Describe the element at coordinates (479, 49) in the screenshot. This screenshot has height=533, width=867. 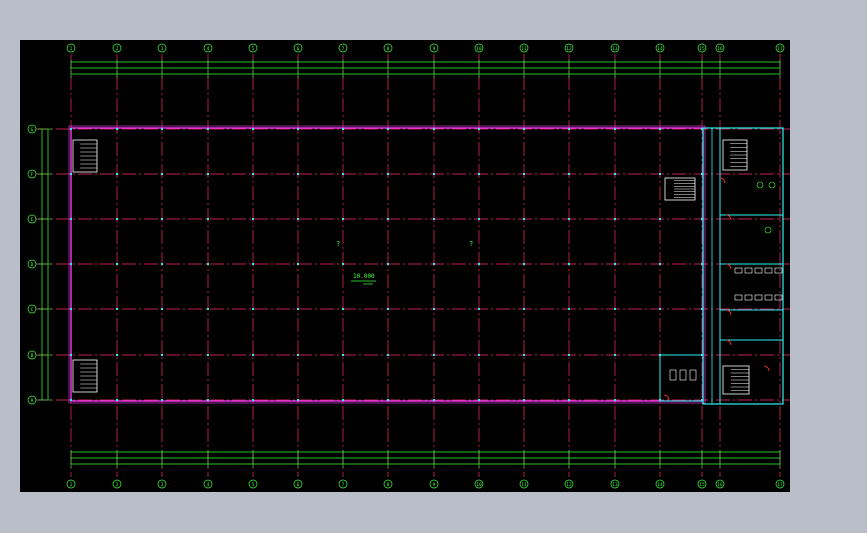
I see `axis-label-top: 10` at that location.